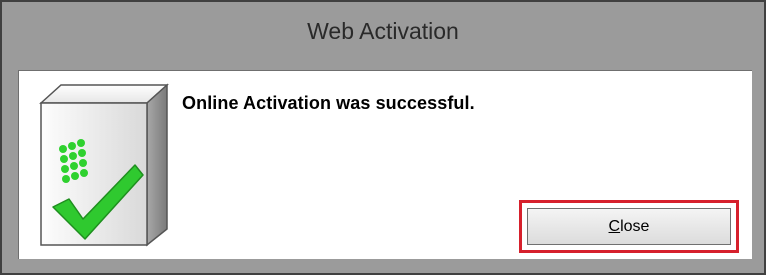  Describe the element at coordinates (383, 30) in the screenshot. I see `window-title: Web Activation` at that location.